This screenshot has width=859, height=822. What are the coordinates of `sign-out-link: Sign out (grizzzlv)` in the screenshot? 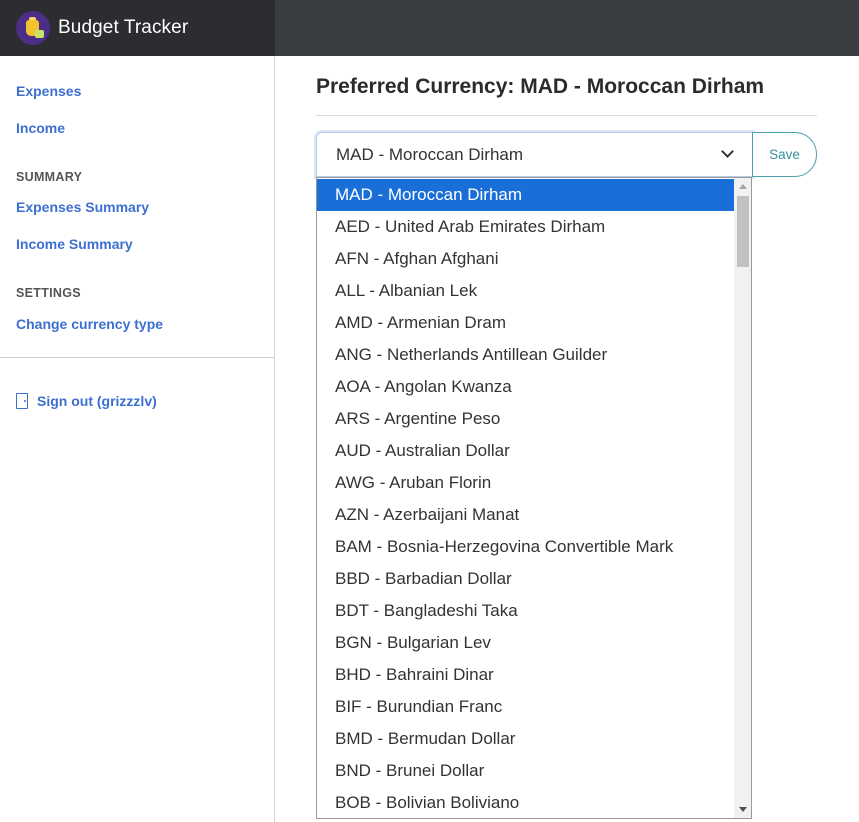 It's located at (86, 401).